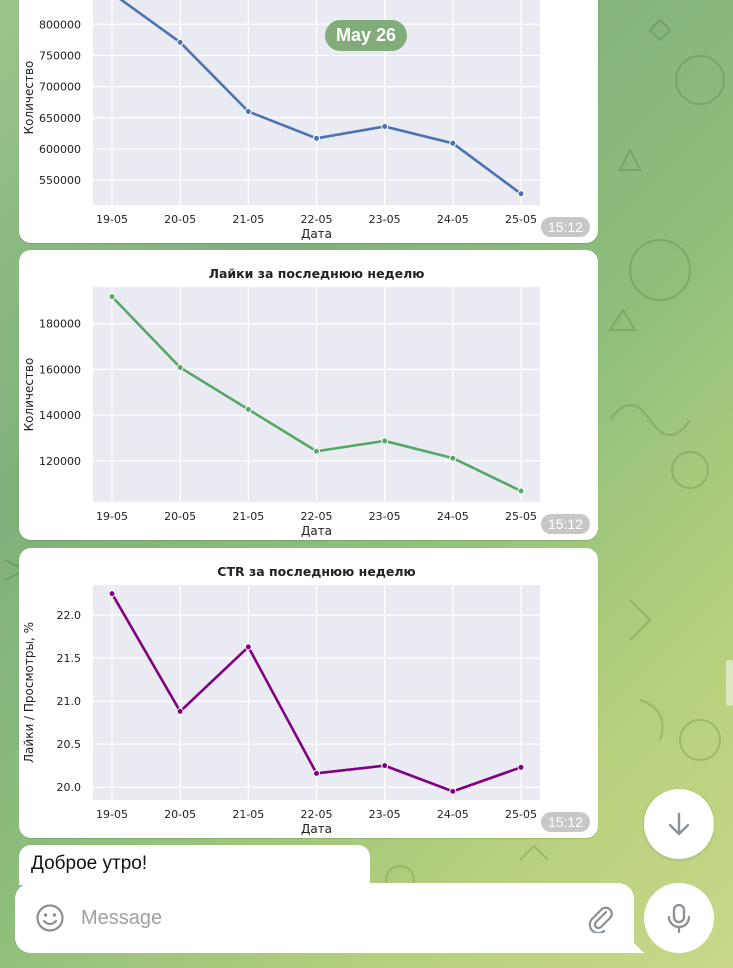 Image resolution: width=733 pixels, height=968 pixels. Describe the element at coordinates (316, 571) in the screenshot. I see `chart-title: CTR за последнюю неделю` at that location.